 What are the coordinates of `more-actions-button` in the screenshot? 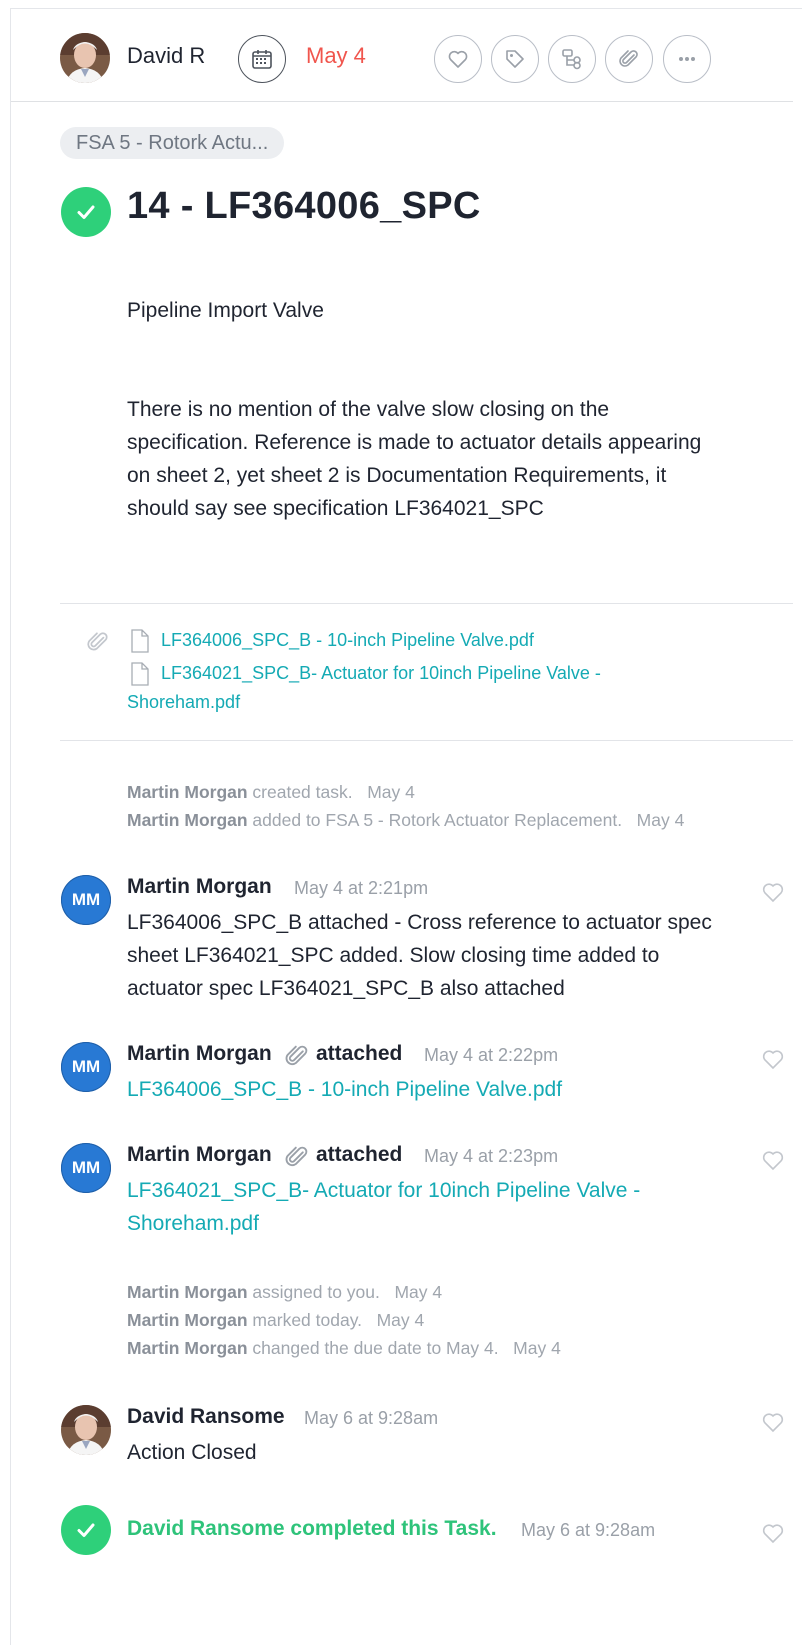 It's located at (687, 59).